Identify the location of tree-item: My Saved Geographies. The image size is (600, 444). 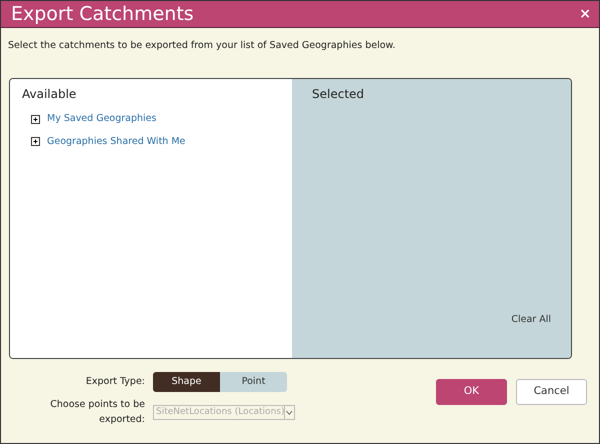
(101, 119).